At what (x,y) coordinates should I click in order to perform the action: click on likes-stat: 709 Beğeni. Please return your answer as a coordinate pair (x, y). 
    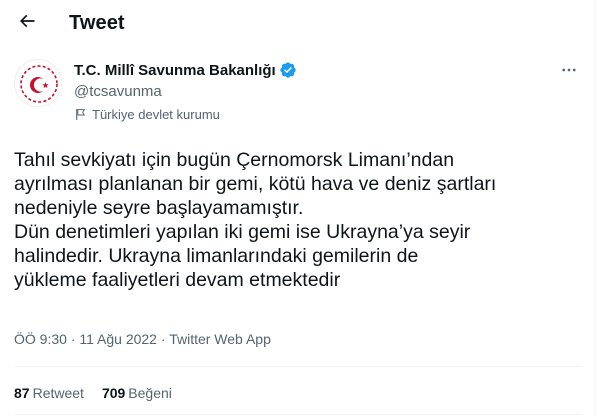
    Looking at the image, I should click on (137, 393).